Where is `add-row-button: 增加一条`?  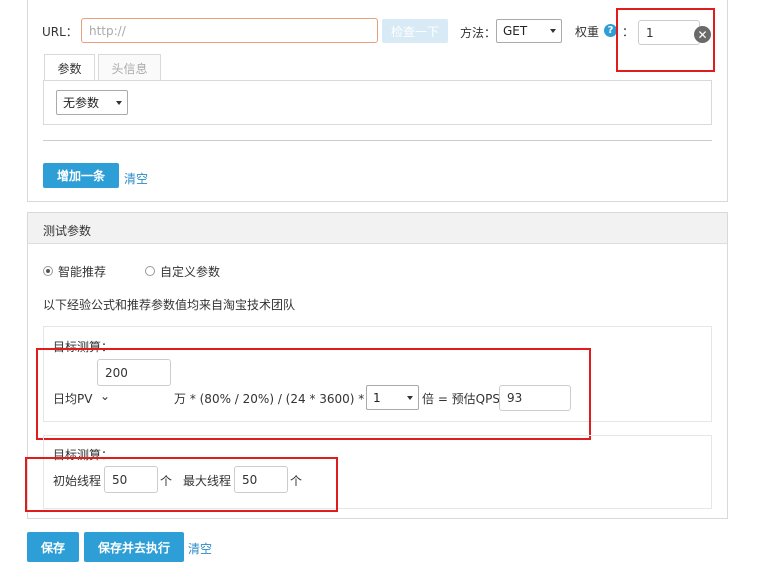 add-row-button: 增加一条 is located at coordinates (81, 175).